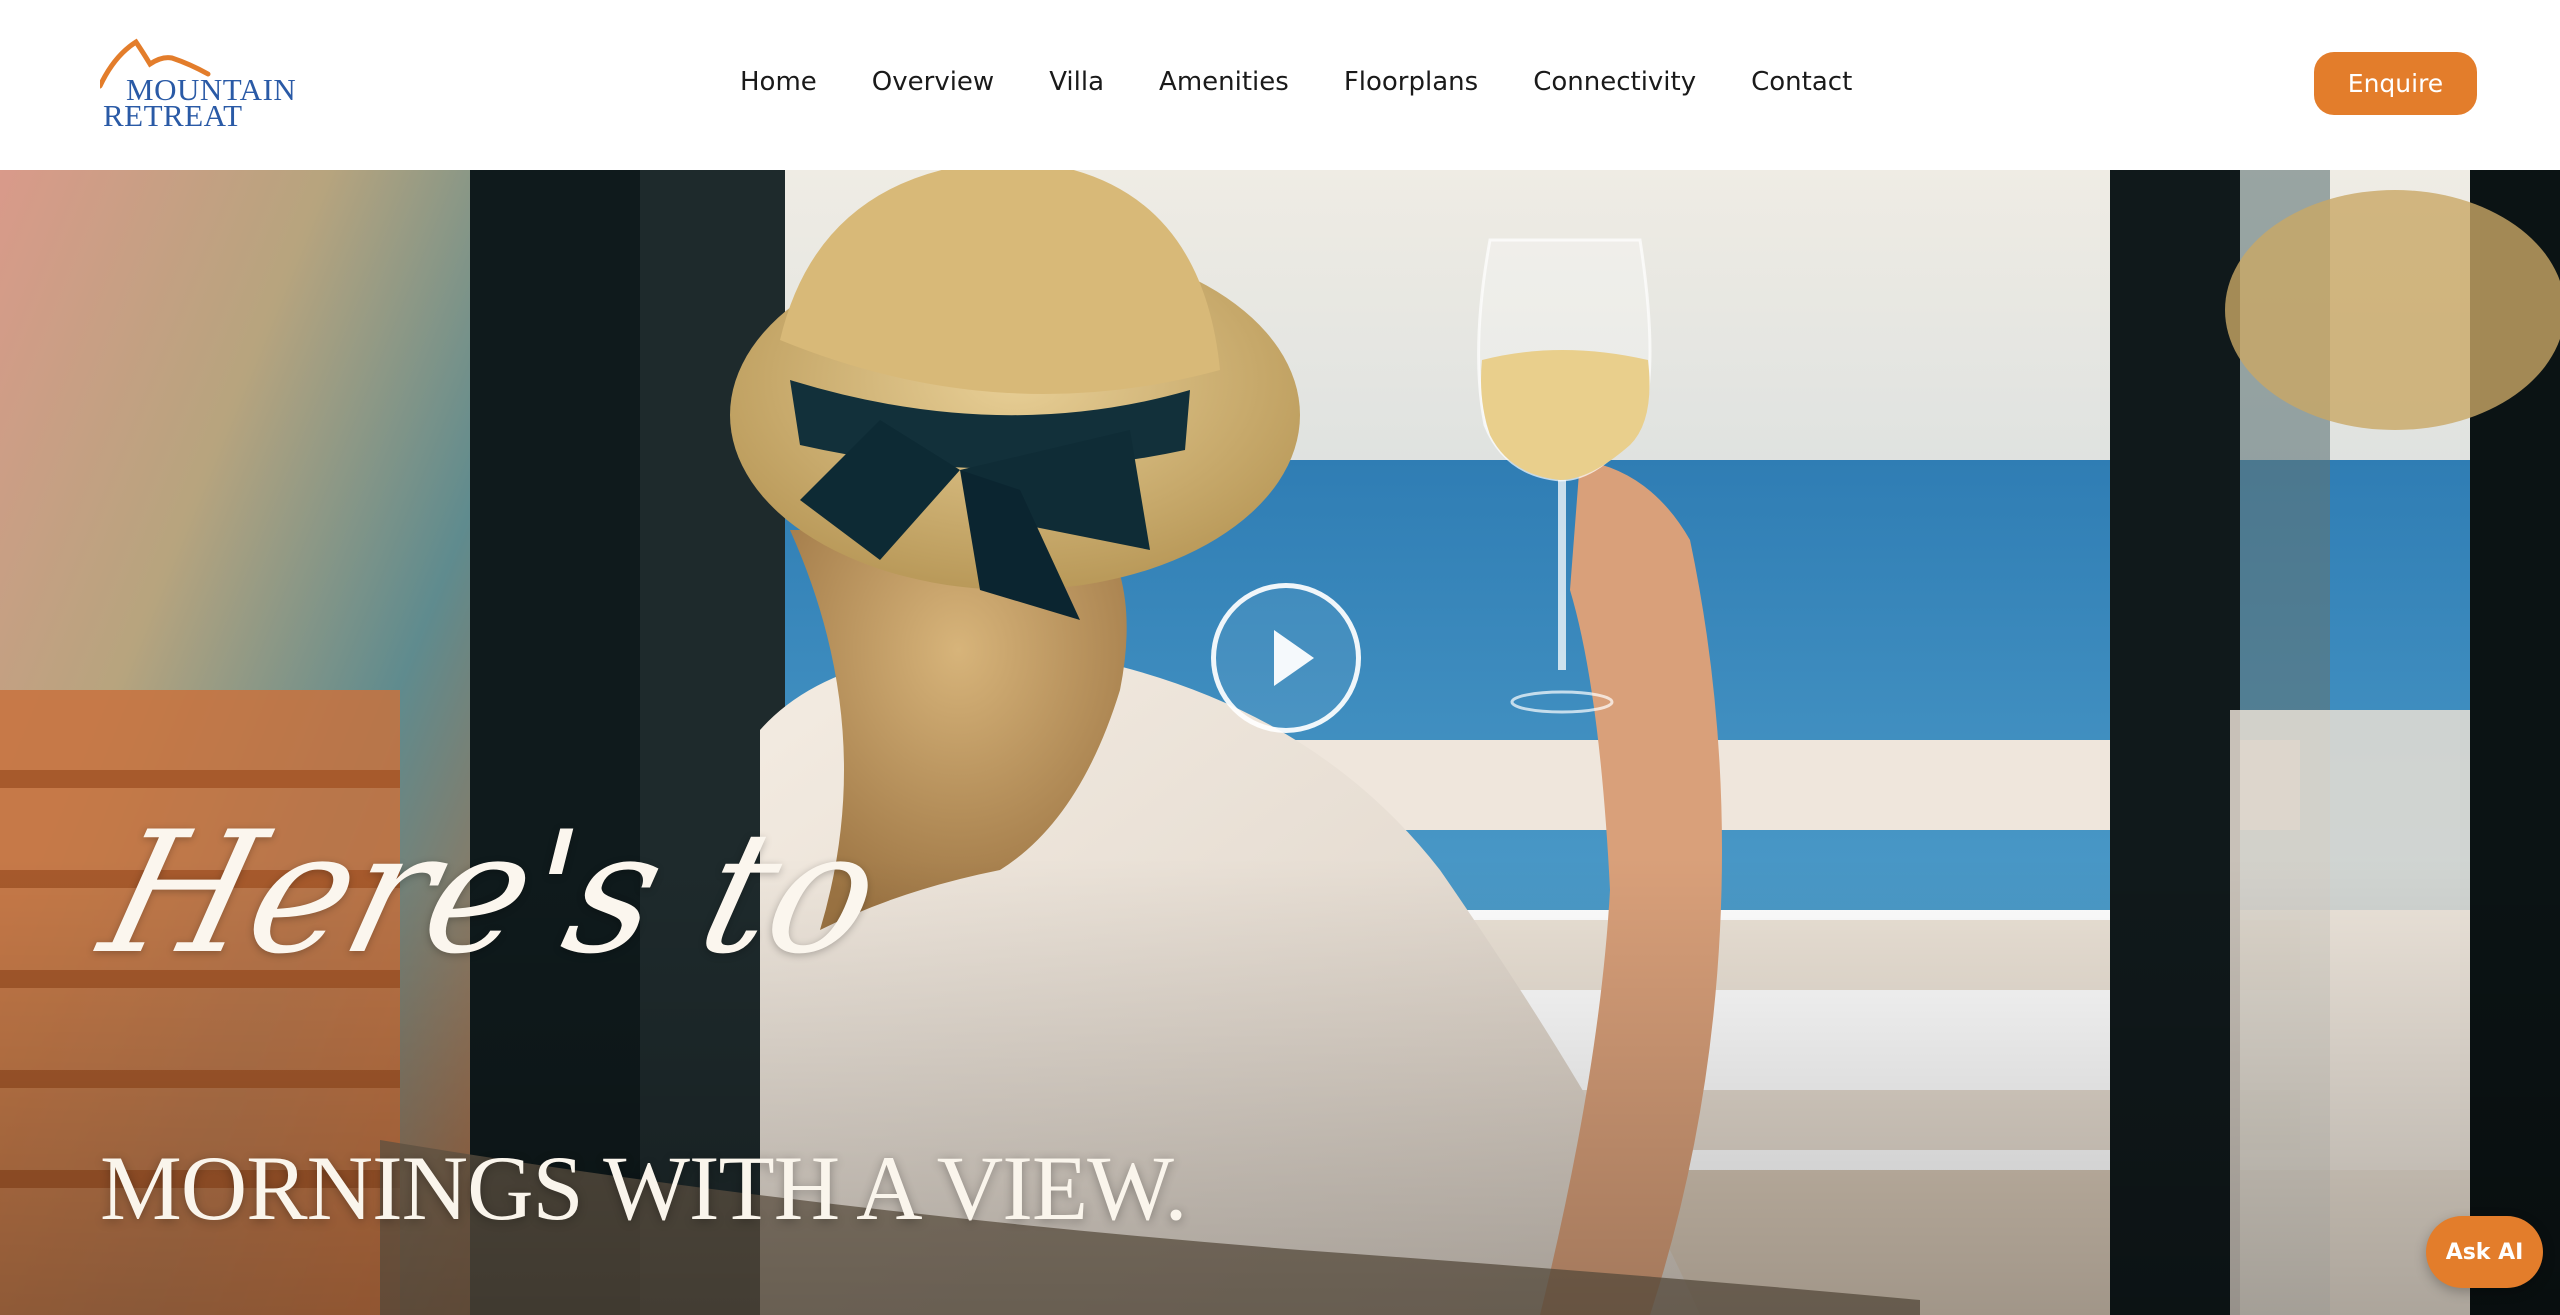 The image size is (2560, 1315). I want to click on nav-floorplans: Floorplans, so click(1411, 82).